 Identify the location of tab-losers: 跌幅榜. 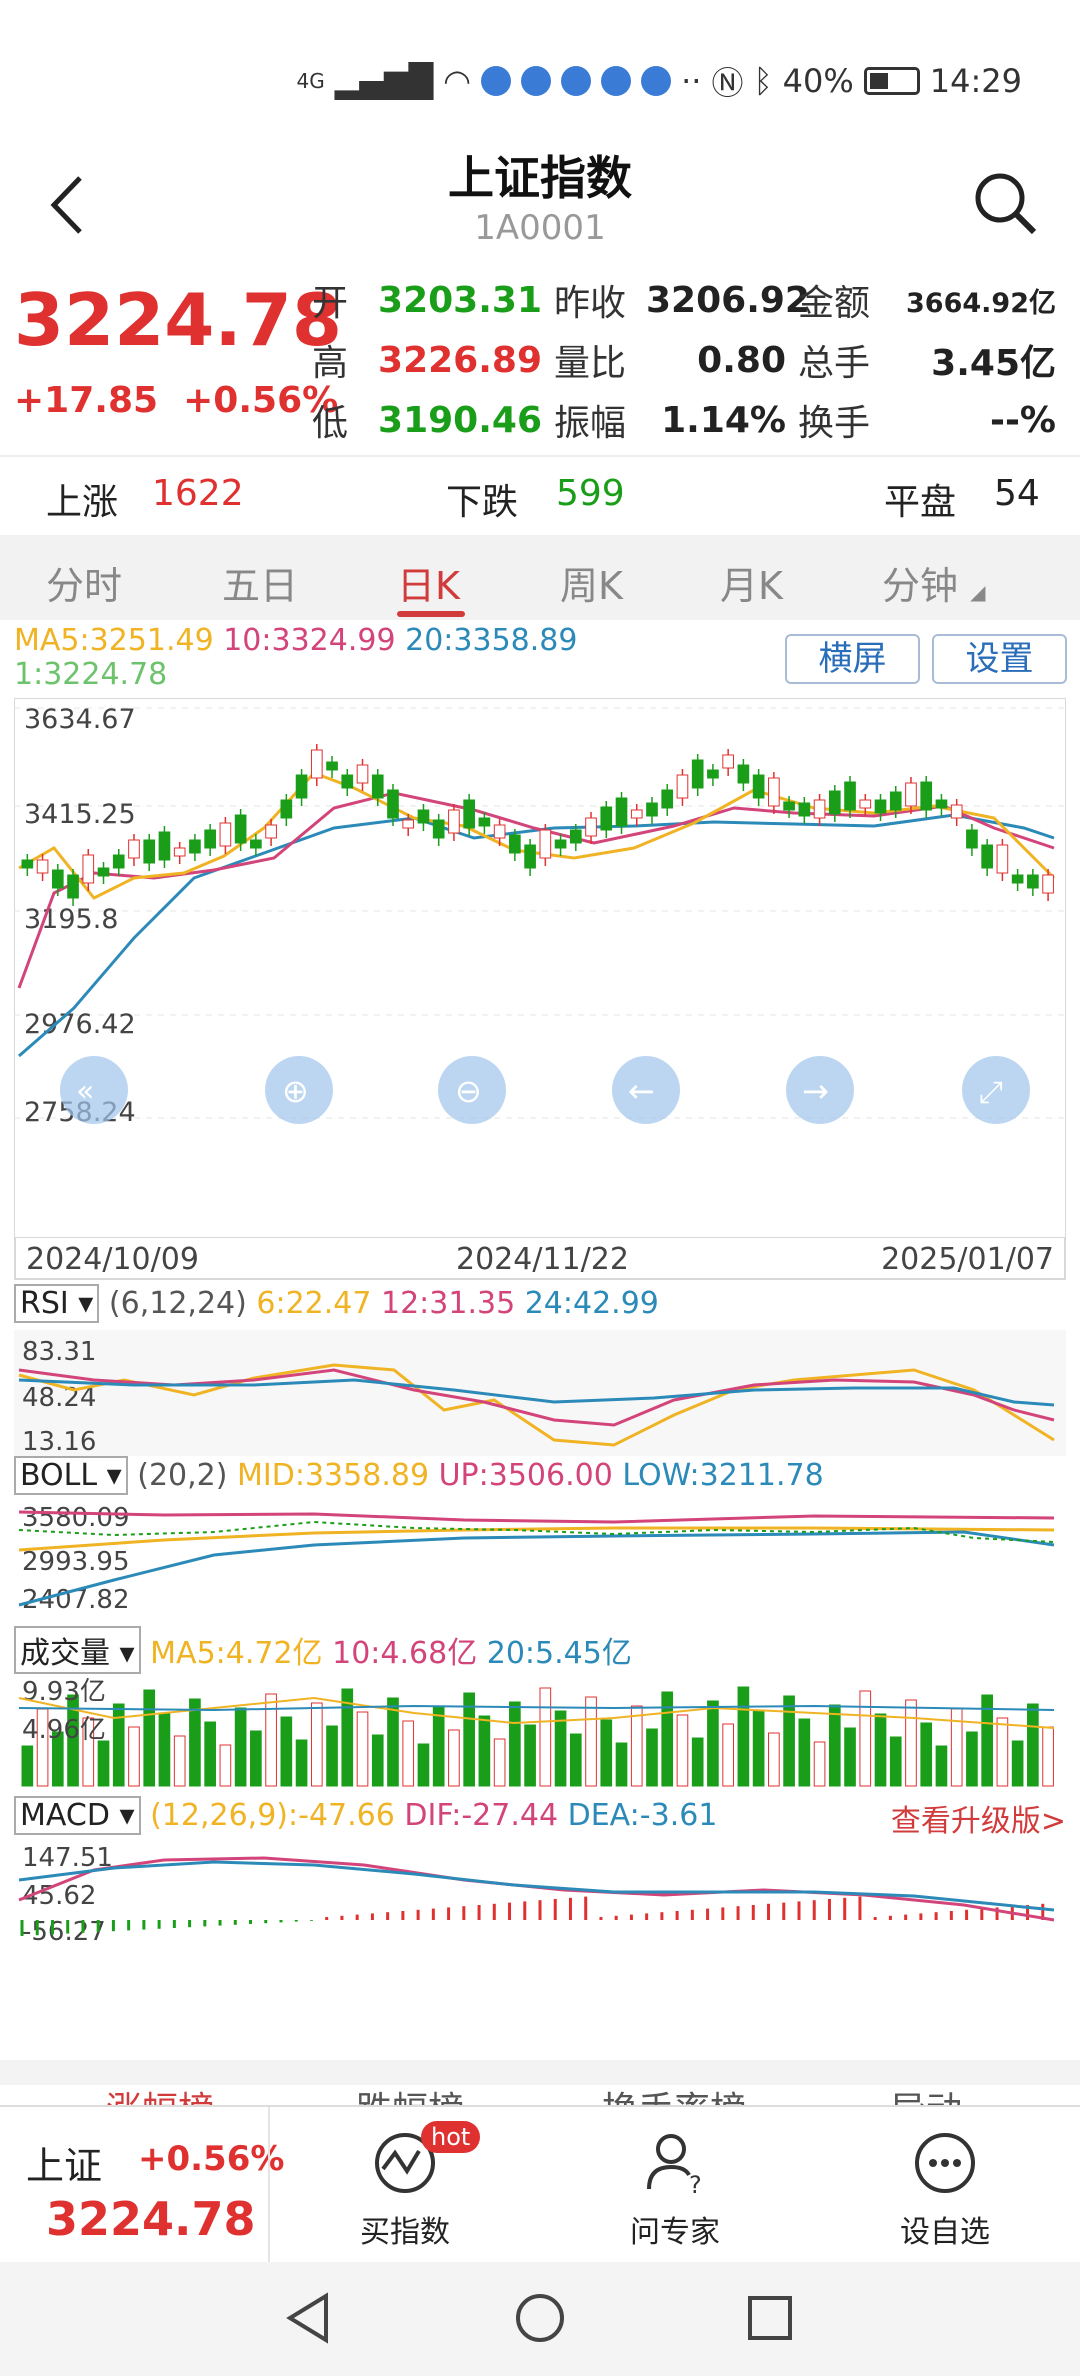
(410, 2096).